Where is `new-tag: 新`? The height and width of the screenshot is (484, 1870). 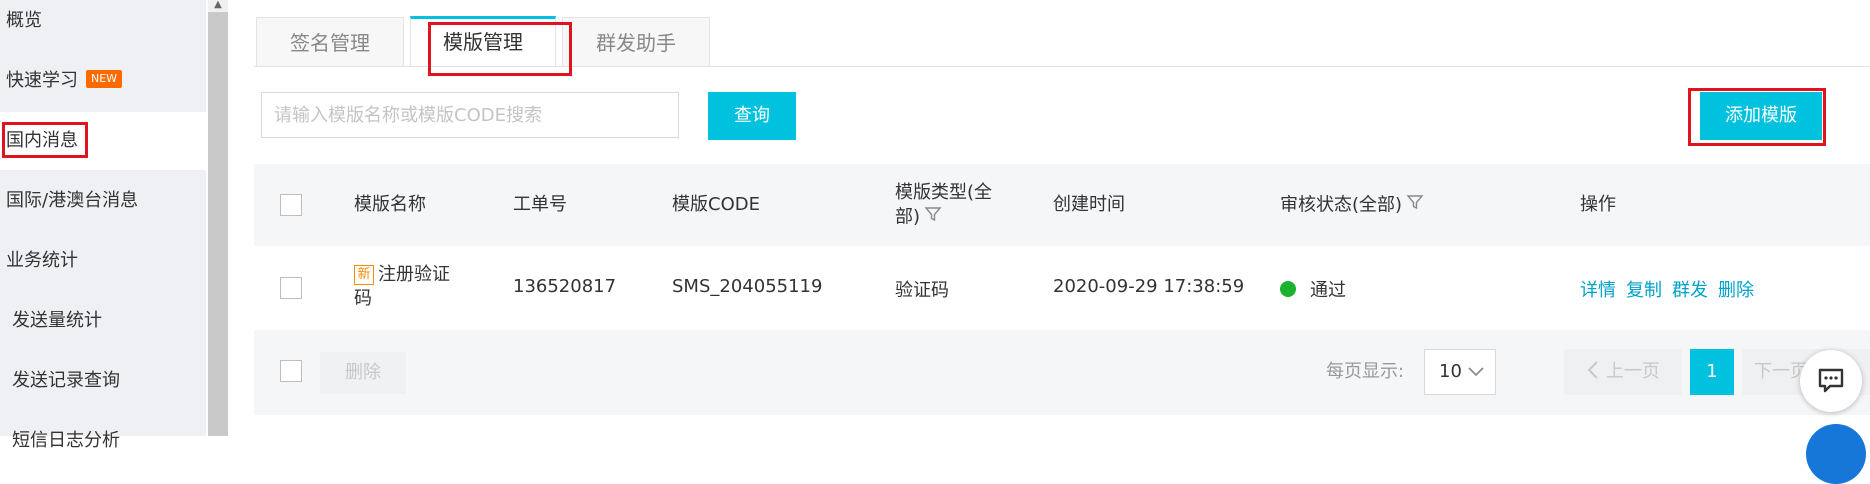 new-tag: 新 is located at coordinates (364, 275).